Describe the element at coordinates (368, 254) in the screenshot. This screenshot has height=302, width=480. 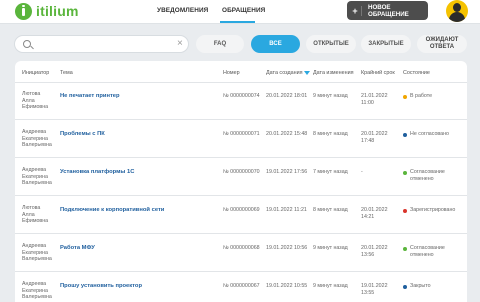
I see `deadline-cell-line: 13:56` at that location.